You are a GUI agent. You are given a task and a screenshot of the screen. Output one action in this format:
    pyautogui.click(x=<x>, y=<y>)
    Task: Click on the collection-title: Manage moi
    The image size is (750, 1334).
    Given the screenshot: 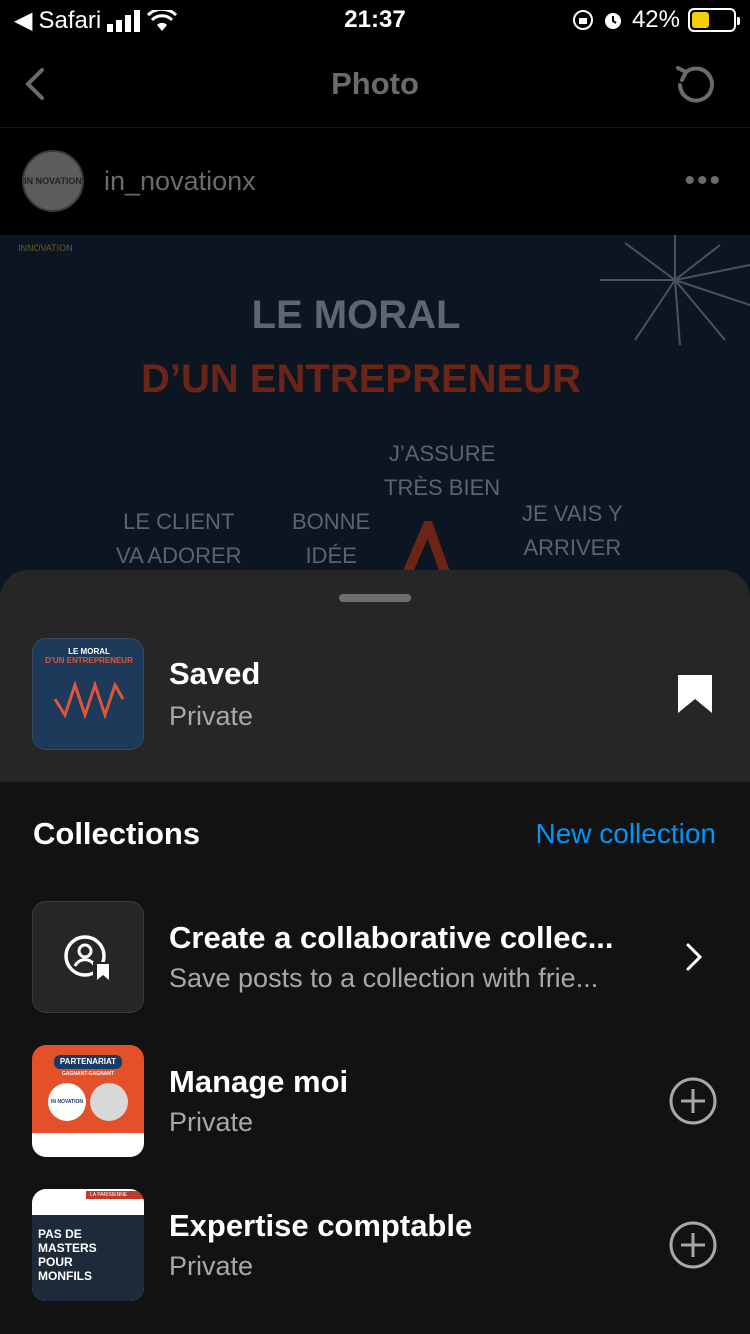 What is the action you would take?
    pyautogui.click(x=258, y=1082)
    